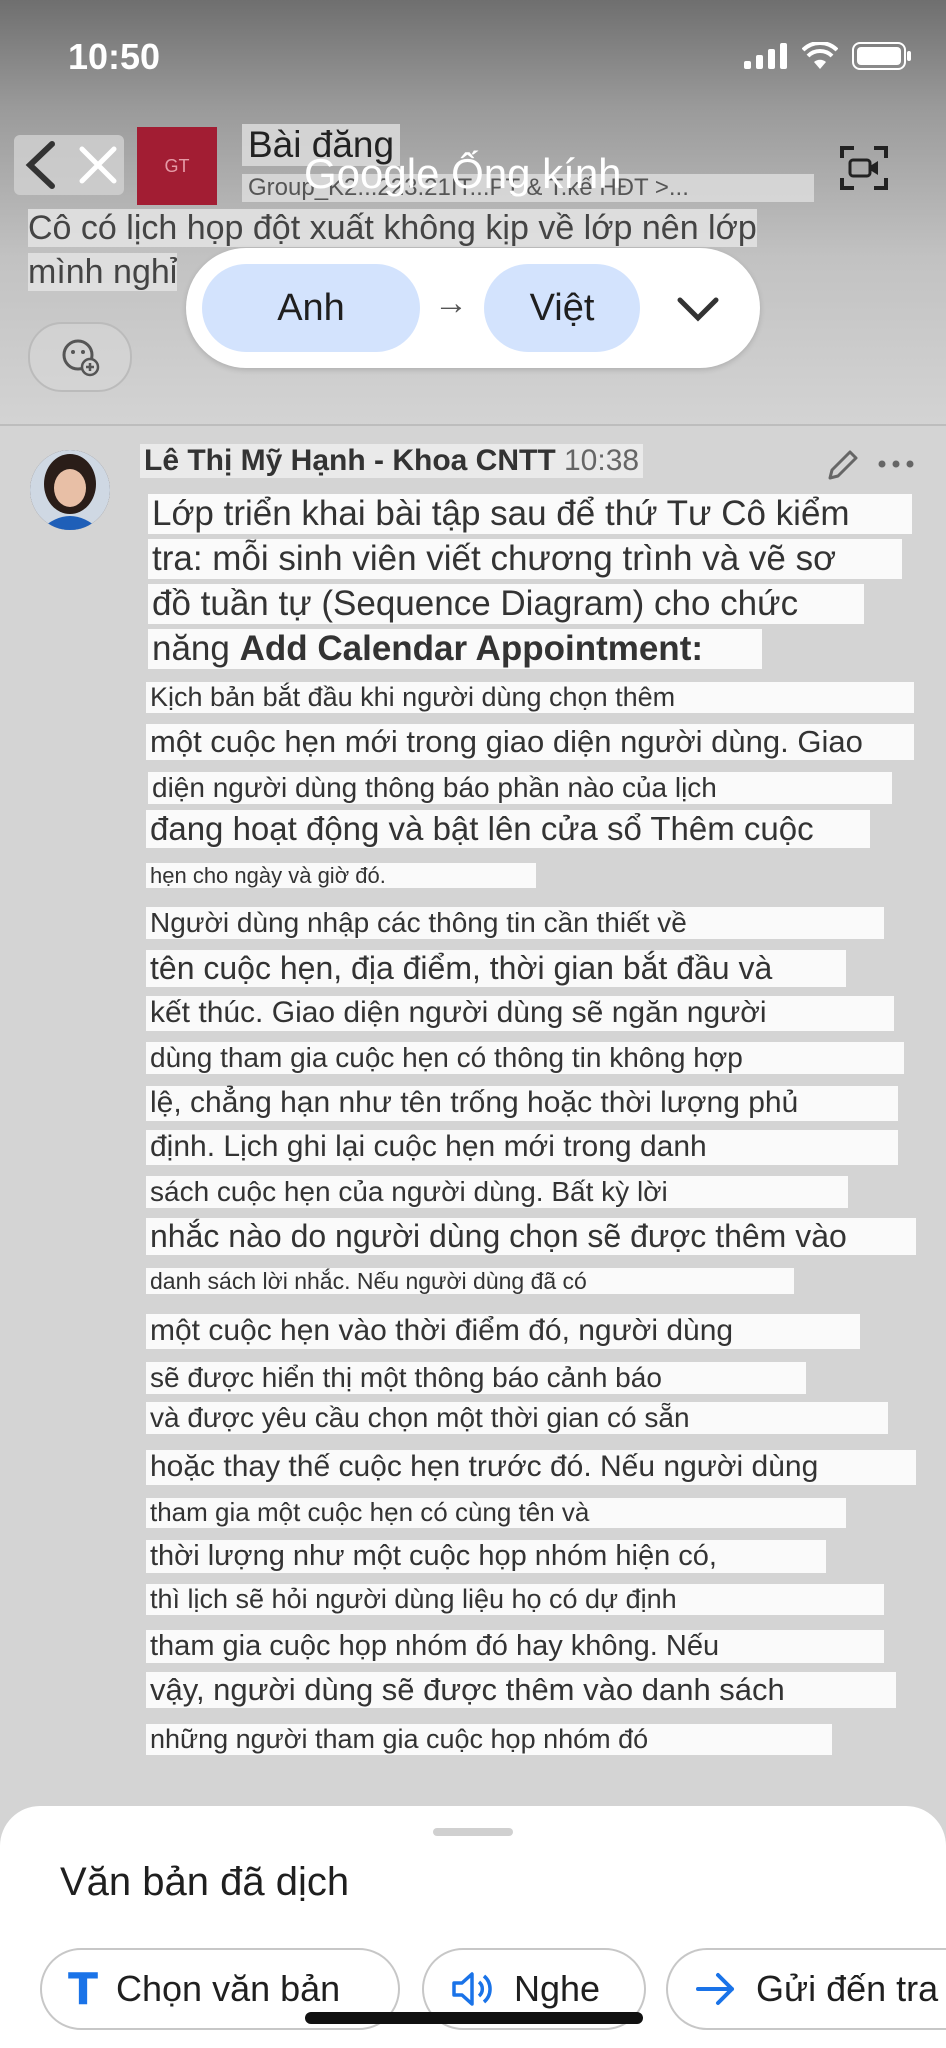  Describe the element at coordinates (506, 604) in the screenshot. I see `translated-line: đồ tuần tự (Sequence Diagram) cho chức` at that location.